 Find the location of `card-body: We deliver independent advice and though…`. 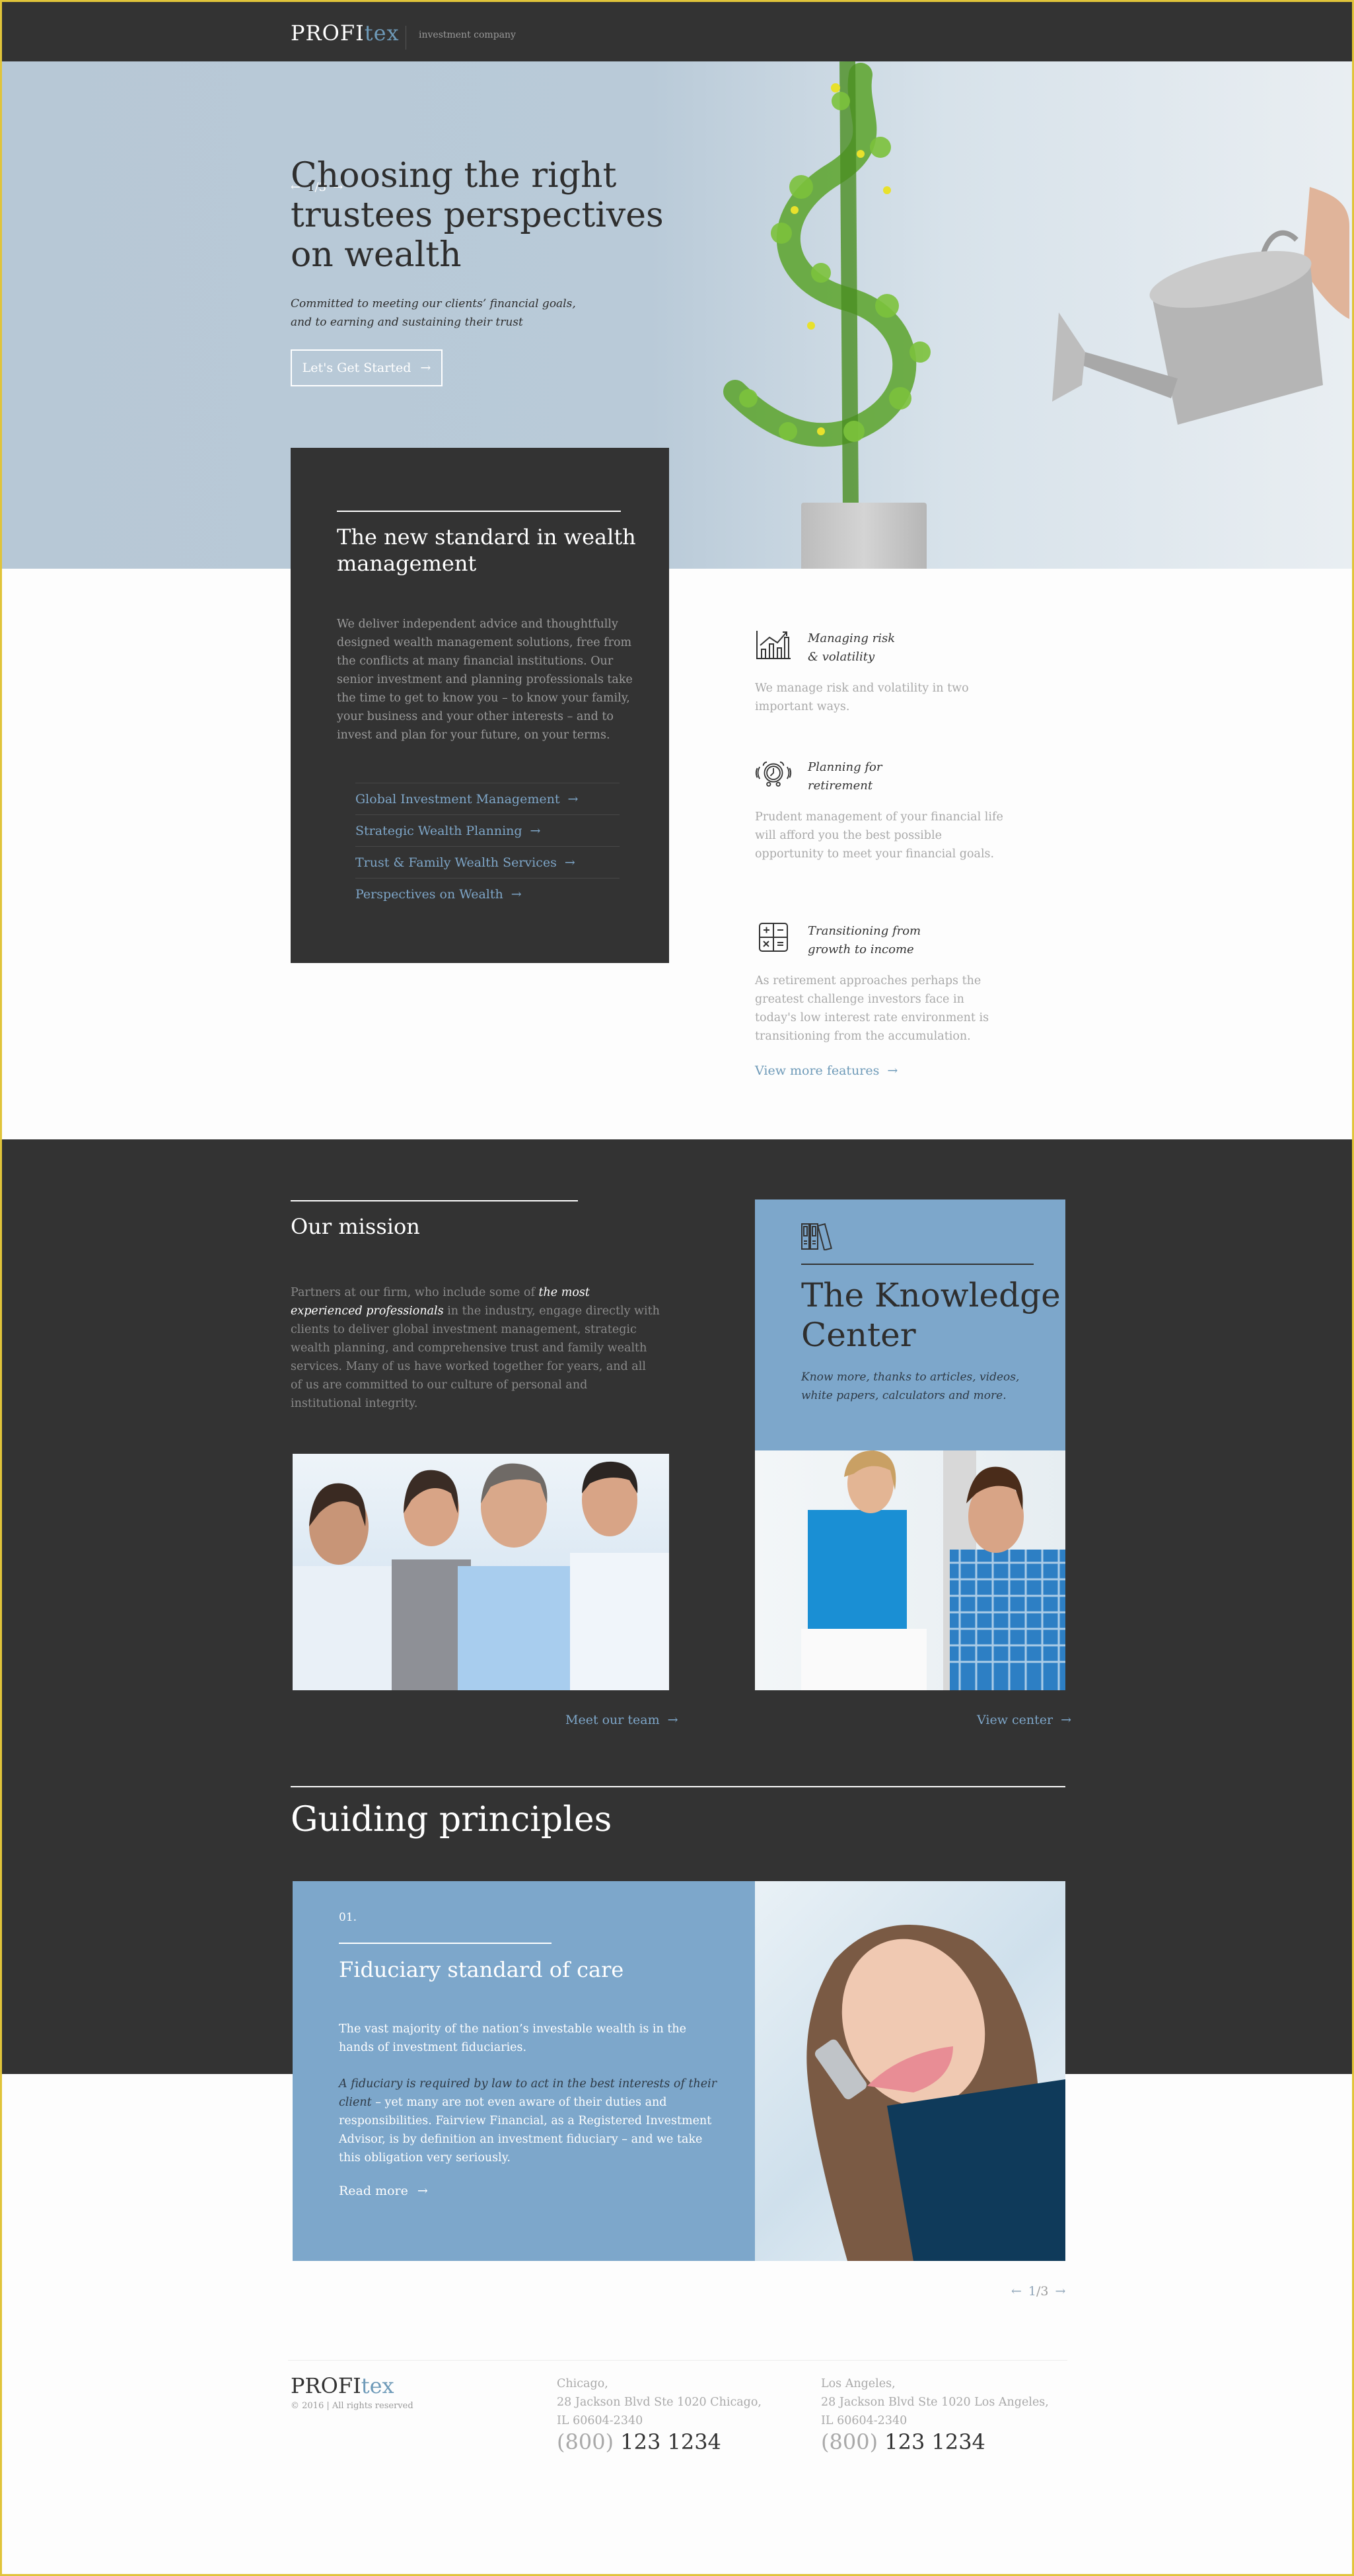

card-body: We deliver independent advice and though… is located at coordinates (485, 680).